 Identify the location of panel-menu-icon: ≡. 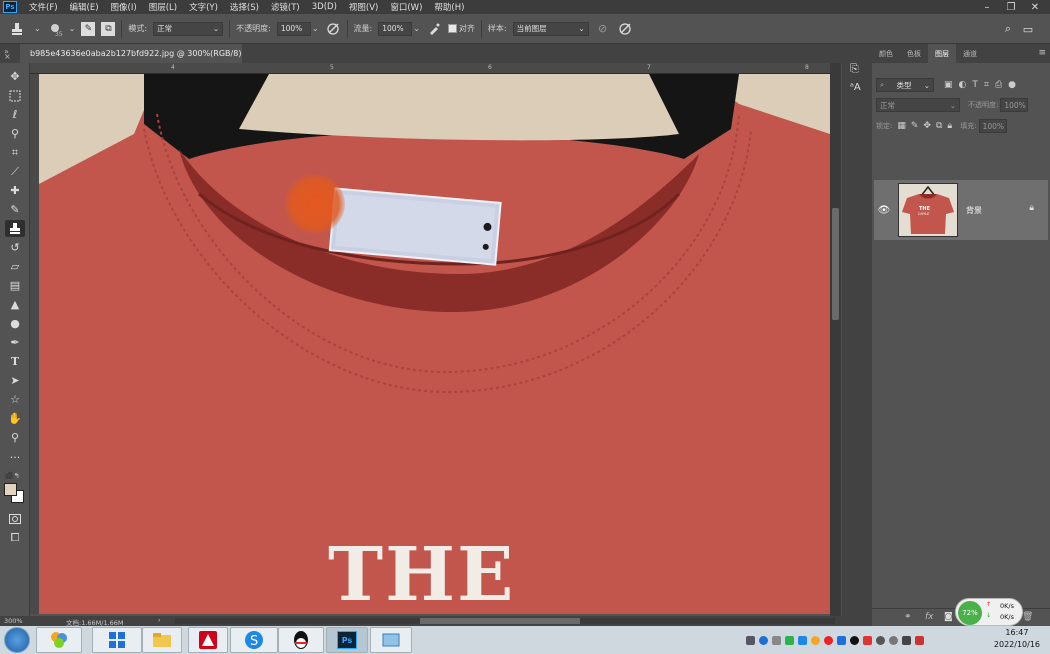
(1042, 53).